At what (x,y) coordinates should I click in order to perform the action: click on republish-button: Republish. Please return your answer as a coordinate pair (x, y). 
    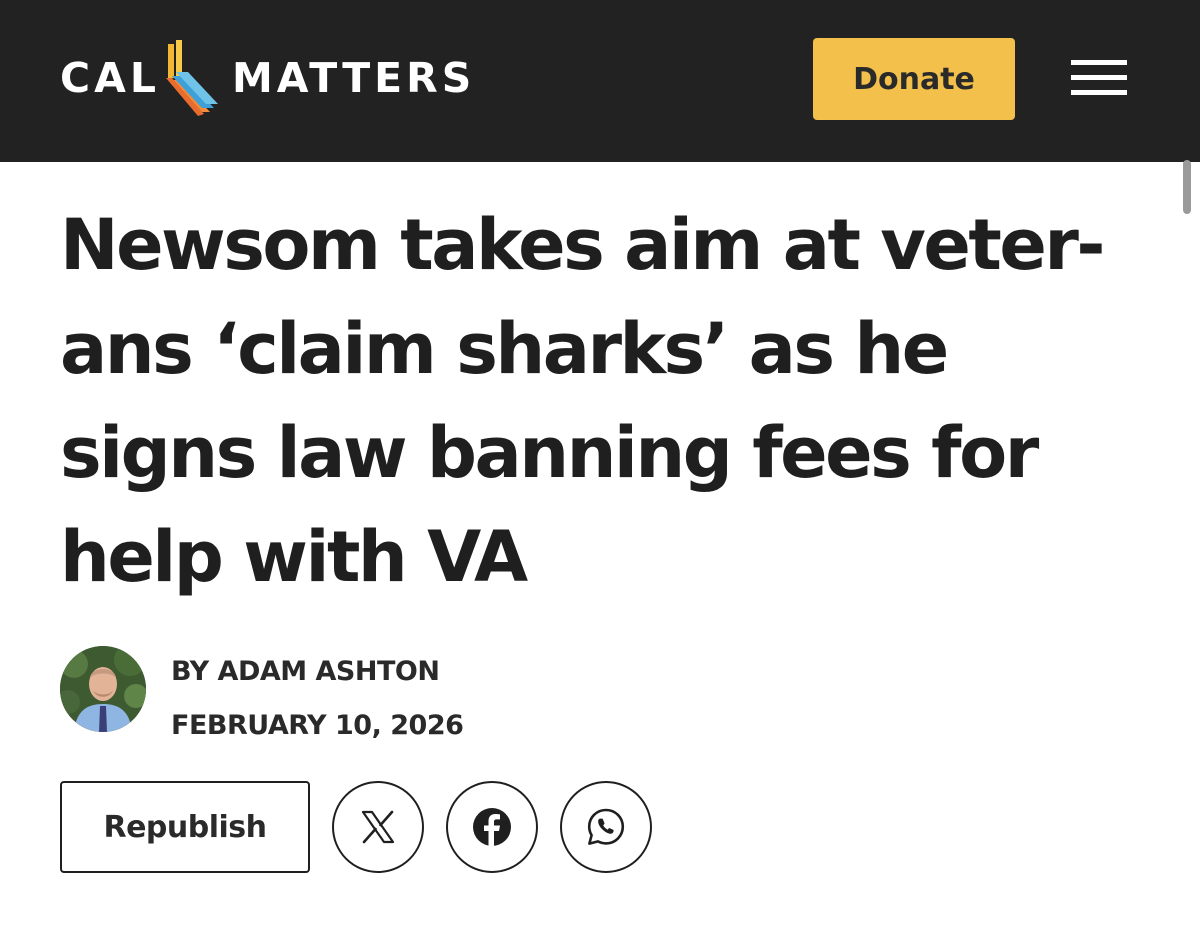
    Looking at the image, I should click on (185, 827).